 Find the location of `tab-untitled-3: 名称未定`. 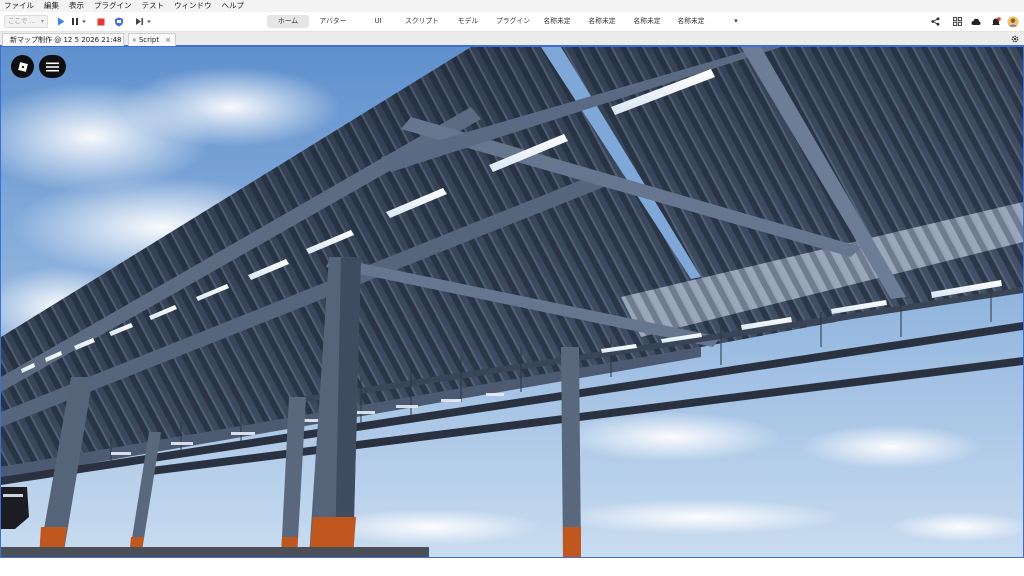

tab-untitled-3: 名称未定 is located at coordinates (647, 21).